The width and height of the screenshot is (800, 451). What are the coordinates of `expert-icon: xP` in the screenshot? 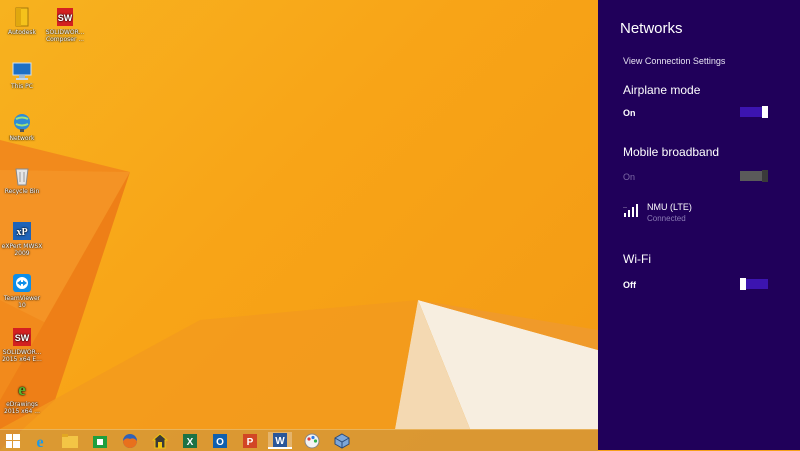 It's located at (22, 231).